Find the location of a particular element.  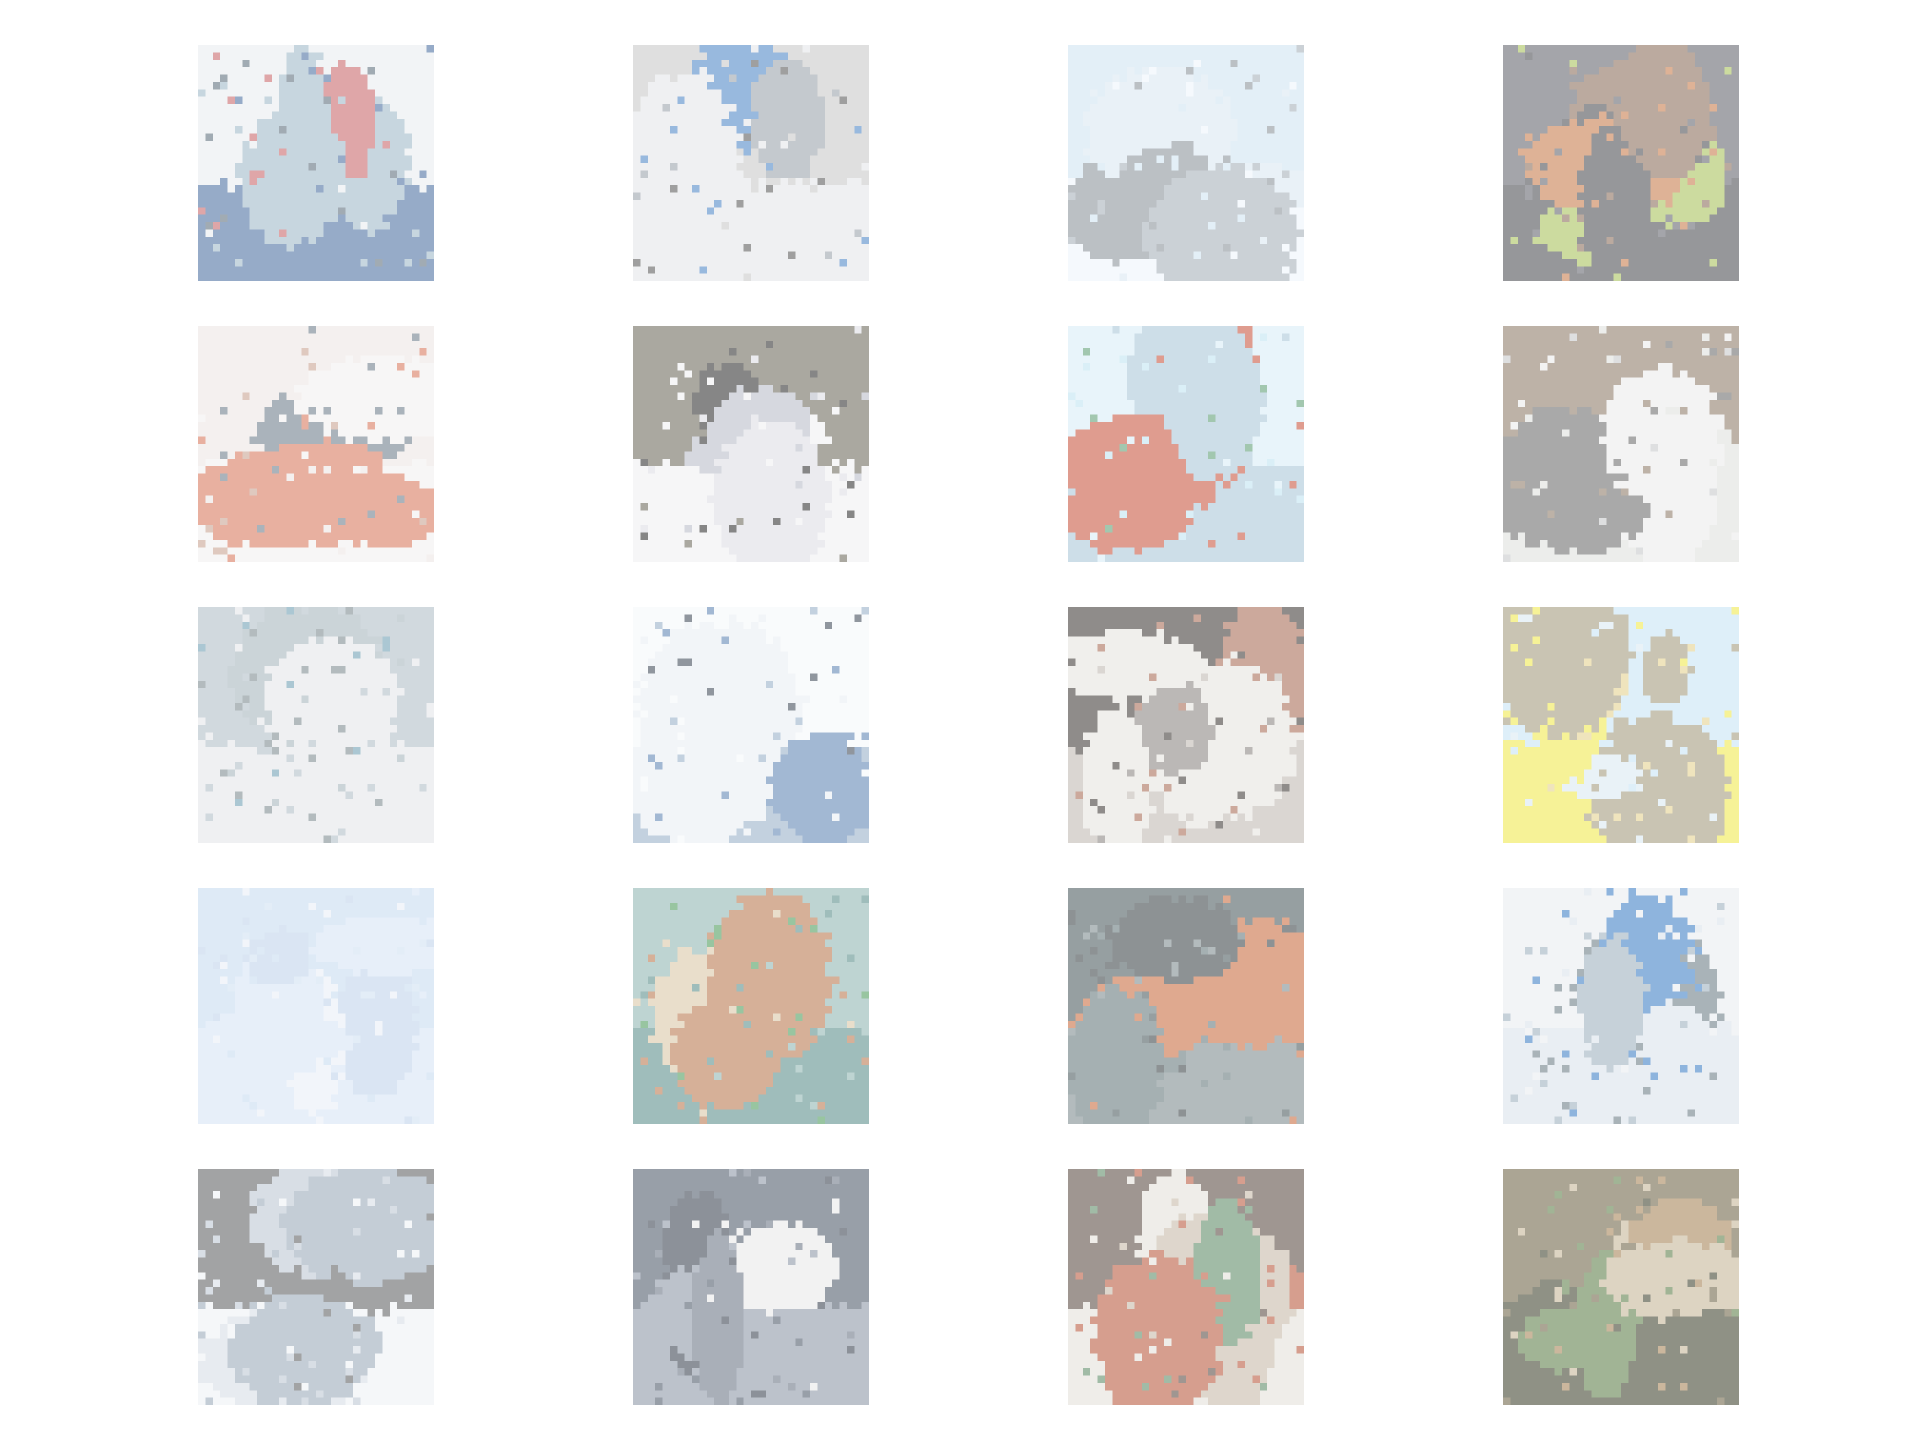

image-tile-horse is located at coordinates (751, 1287).